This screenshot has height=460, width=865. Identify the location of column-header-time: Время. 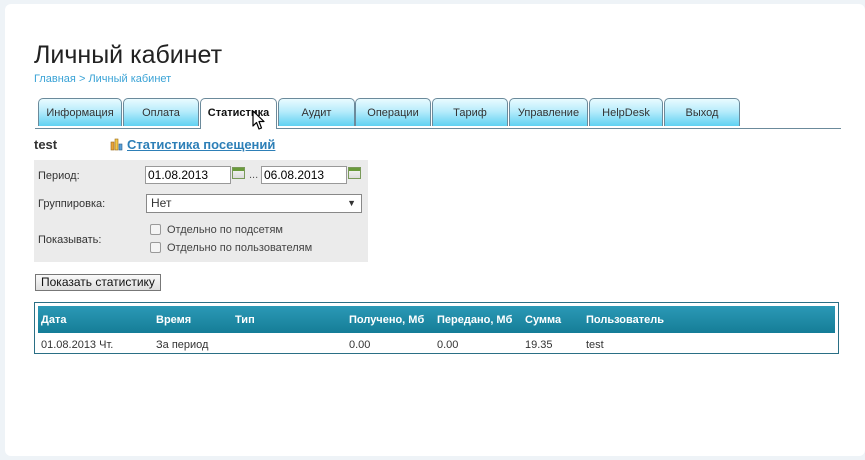
(174, 320).